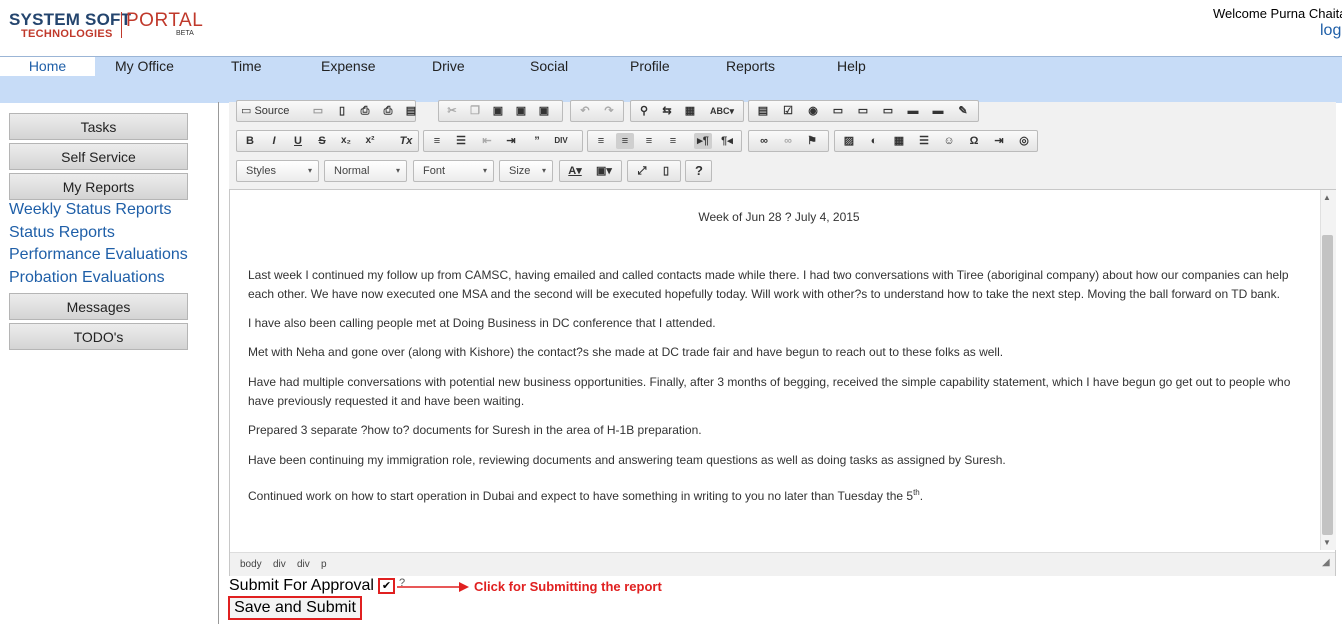 This screenshot has height=624, width=1342. I want to click on path-item: body, so click(251, 564).